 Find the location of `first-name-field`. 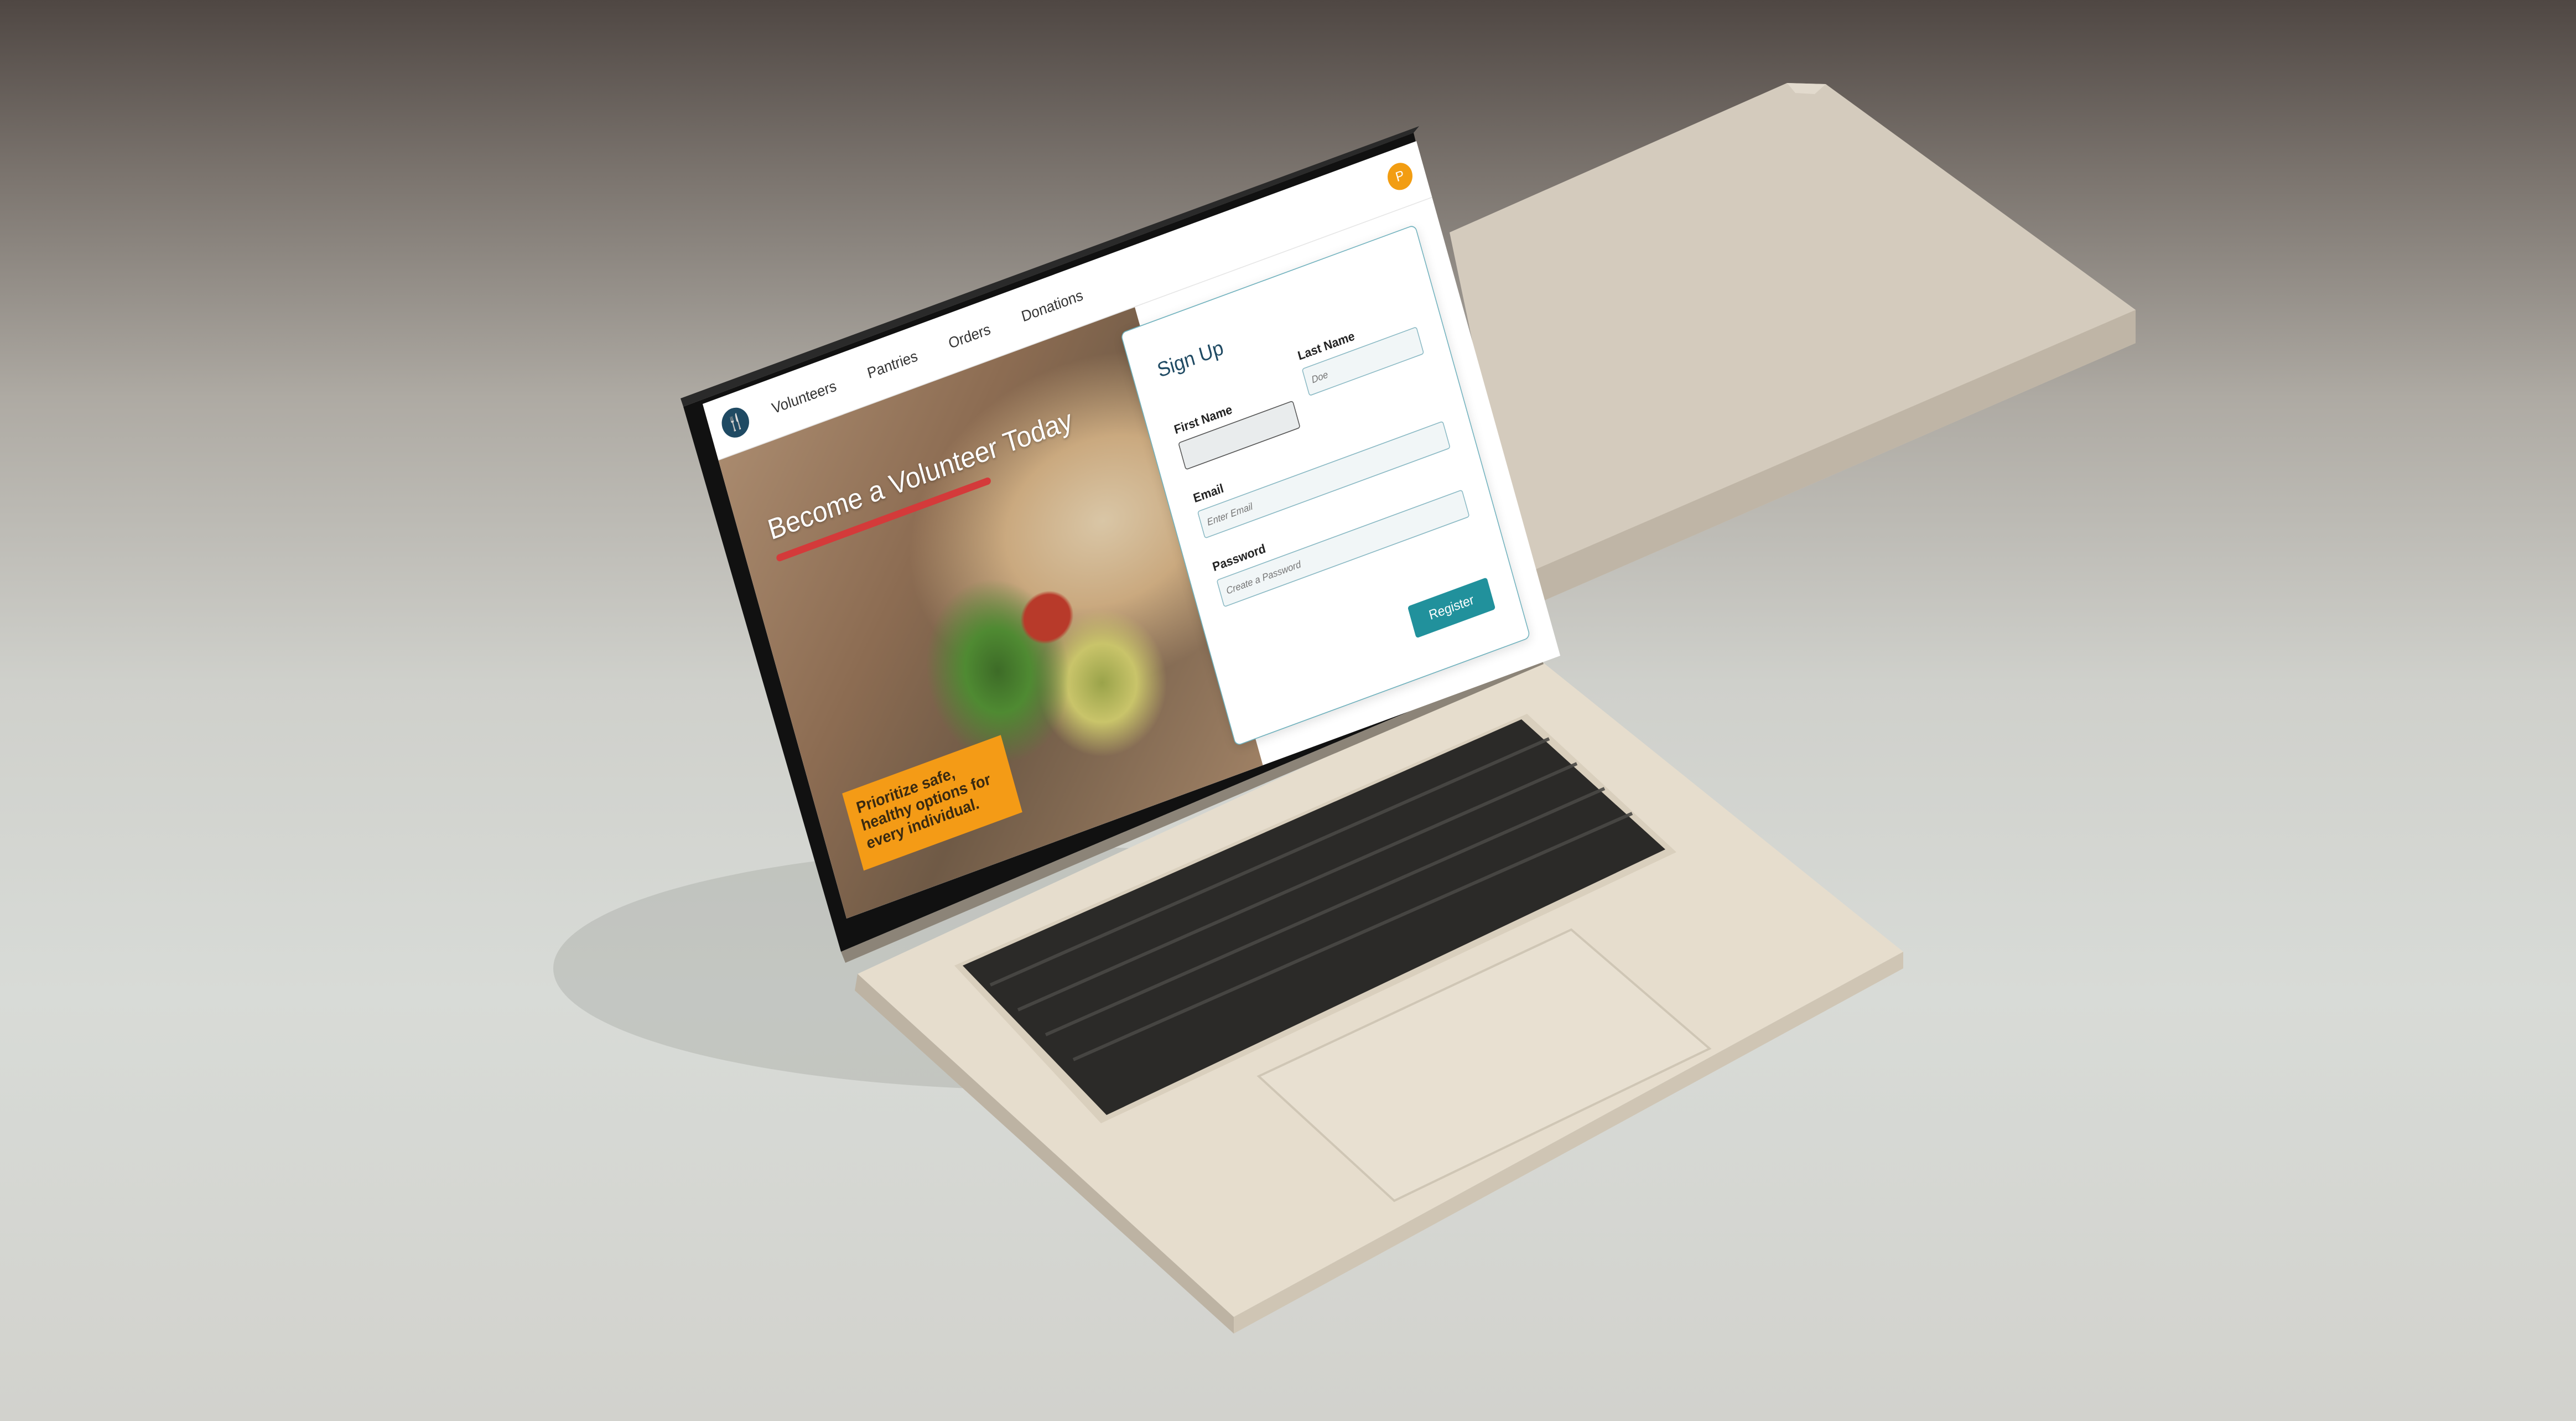

first-name-field is located at coordinates (1240, 435).